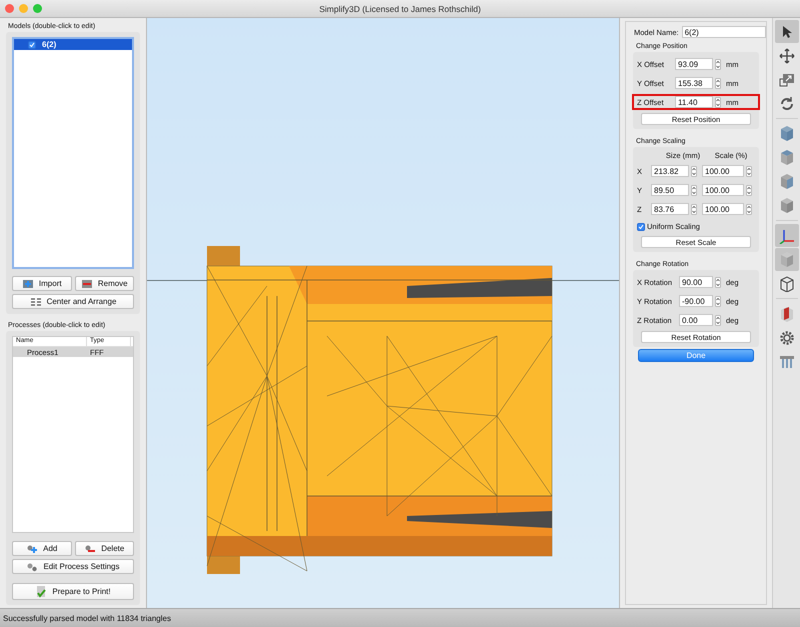 Image resolution: width=800 pixels, height=627 pixels. What do you see at coordinates (724, 32) in the screenshot?
I see `model-name-field: 6(2)` at bounding box center [724, 32].